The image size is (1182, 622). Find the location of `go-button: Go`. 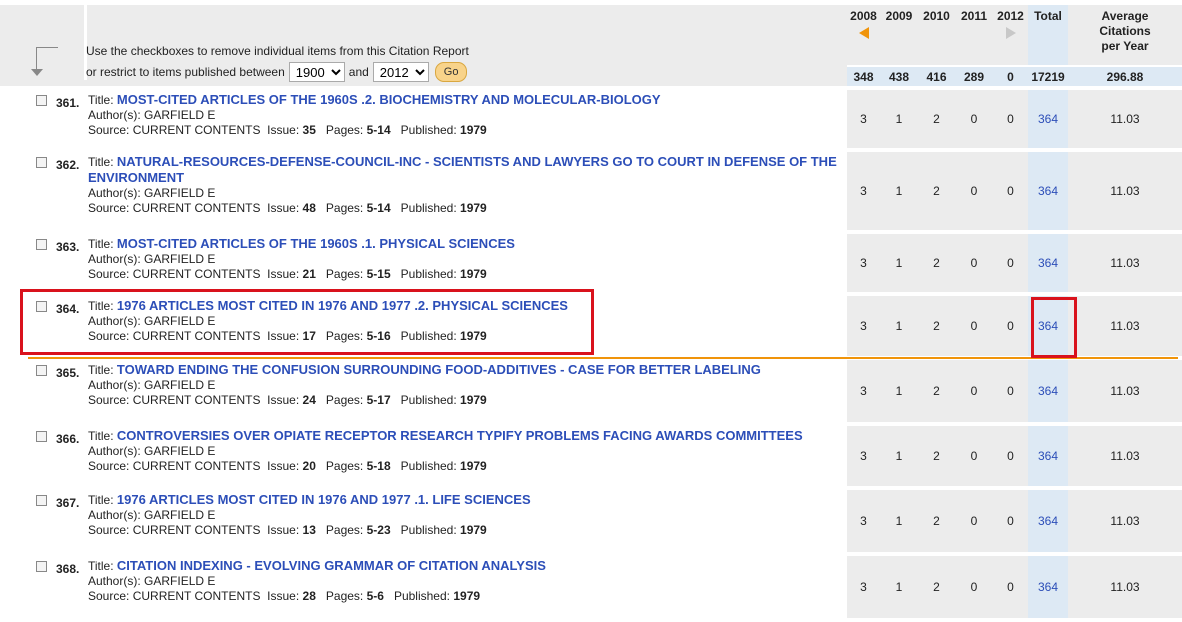

go-button: Go is located at coordinates (451, 72).